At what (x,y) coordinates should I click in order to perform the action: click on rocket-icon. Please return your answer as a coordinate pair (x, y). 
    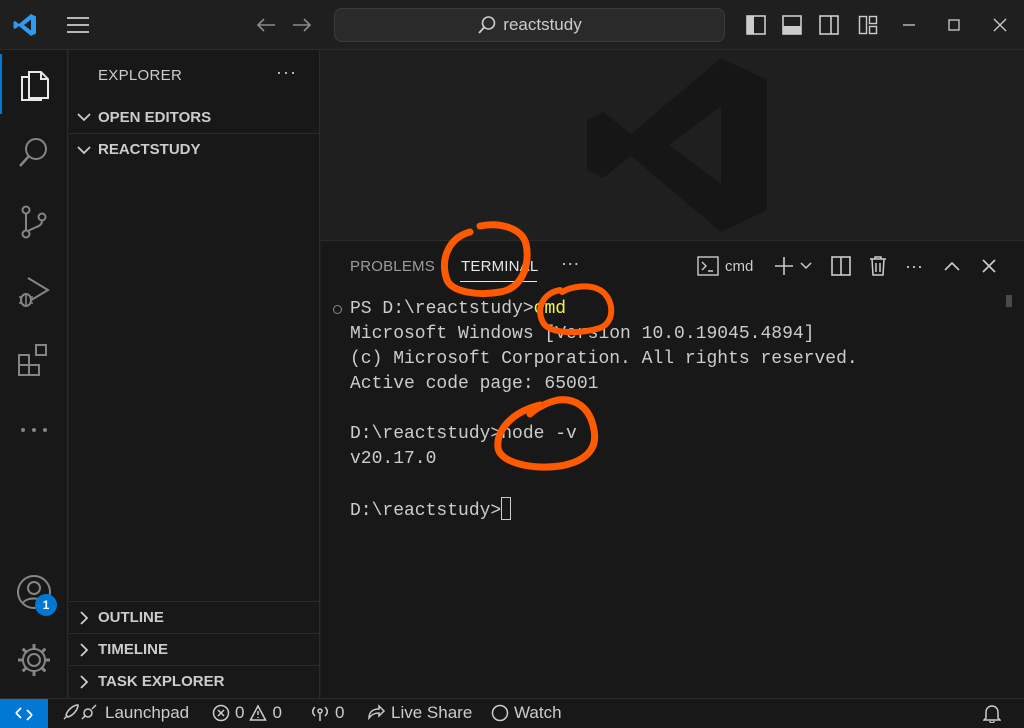
    Looking at the image, I should click on (80, 712).